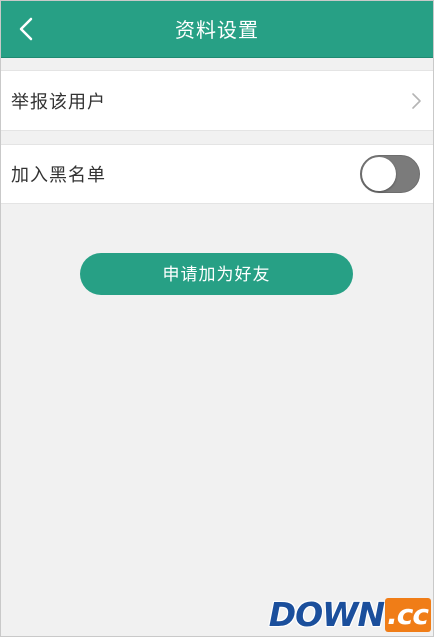 The image size is (434, 637). What do you see at coordinates (58, 102) in the screenshot?
I see `report-user-label: 举报该用户` at bounding box center [58, 102].